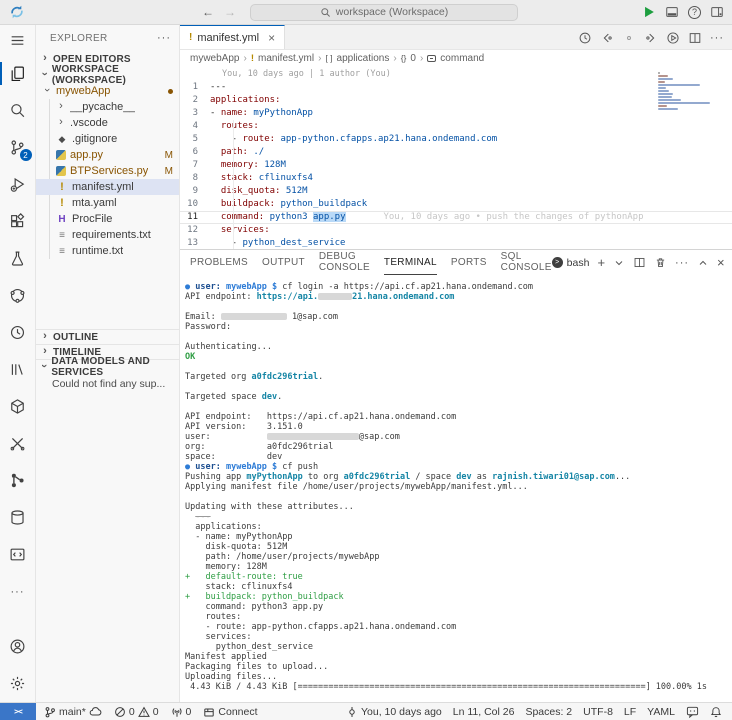 Image resolution: width=732 pixels, height=720 pixels. I want to click on code-text: path: ./, so click(242, 152).